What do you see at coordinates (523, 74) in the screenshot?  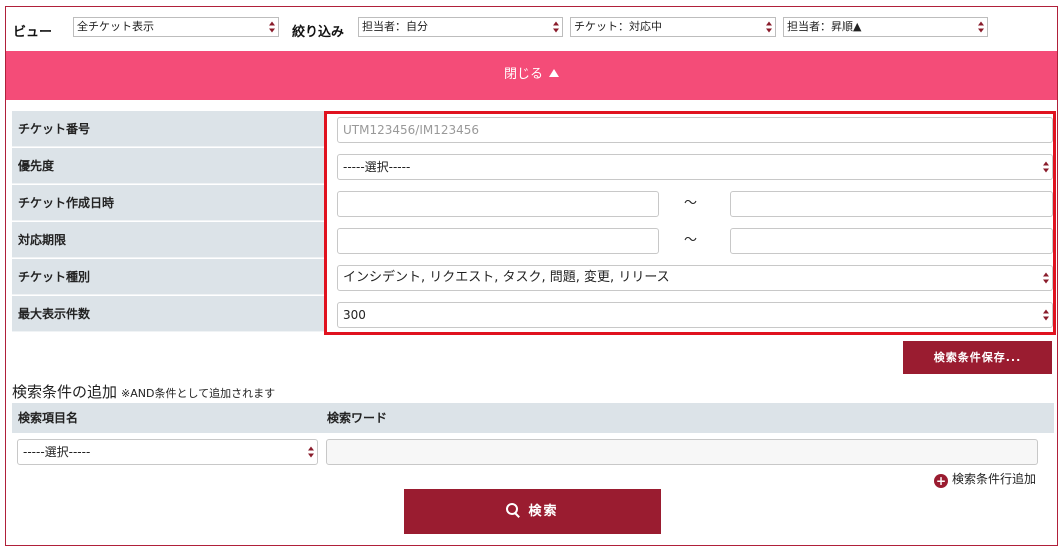 I see `close-panel-label: 閉じる` at bounding box center [523, 74].